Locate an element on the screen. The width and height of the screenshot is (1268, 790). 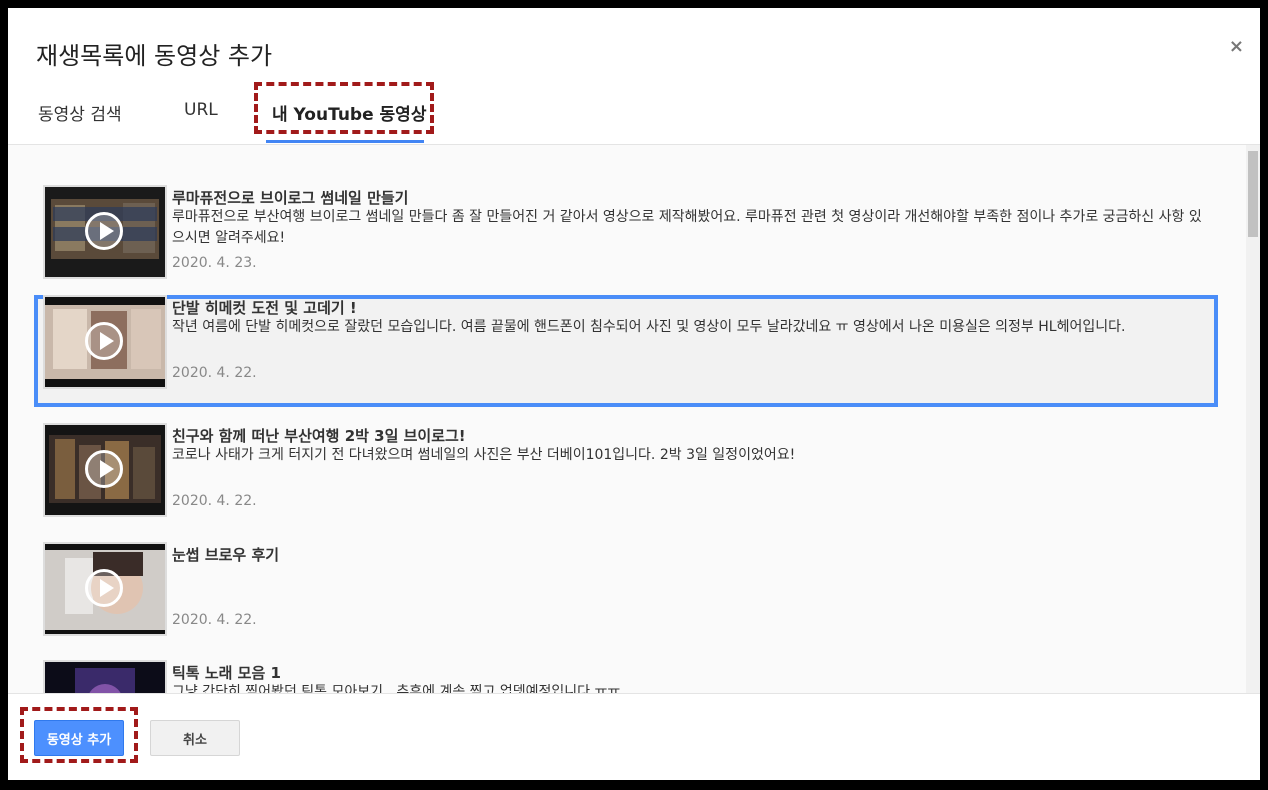
add-video-button: 동영상 추가 is located at coordinates (79, 738).